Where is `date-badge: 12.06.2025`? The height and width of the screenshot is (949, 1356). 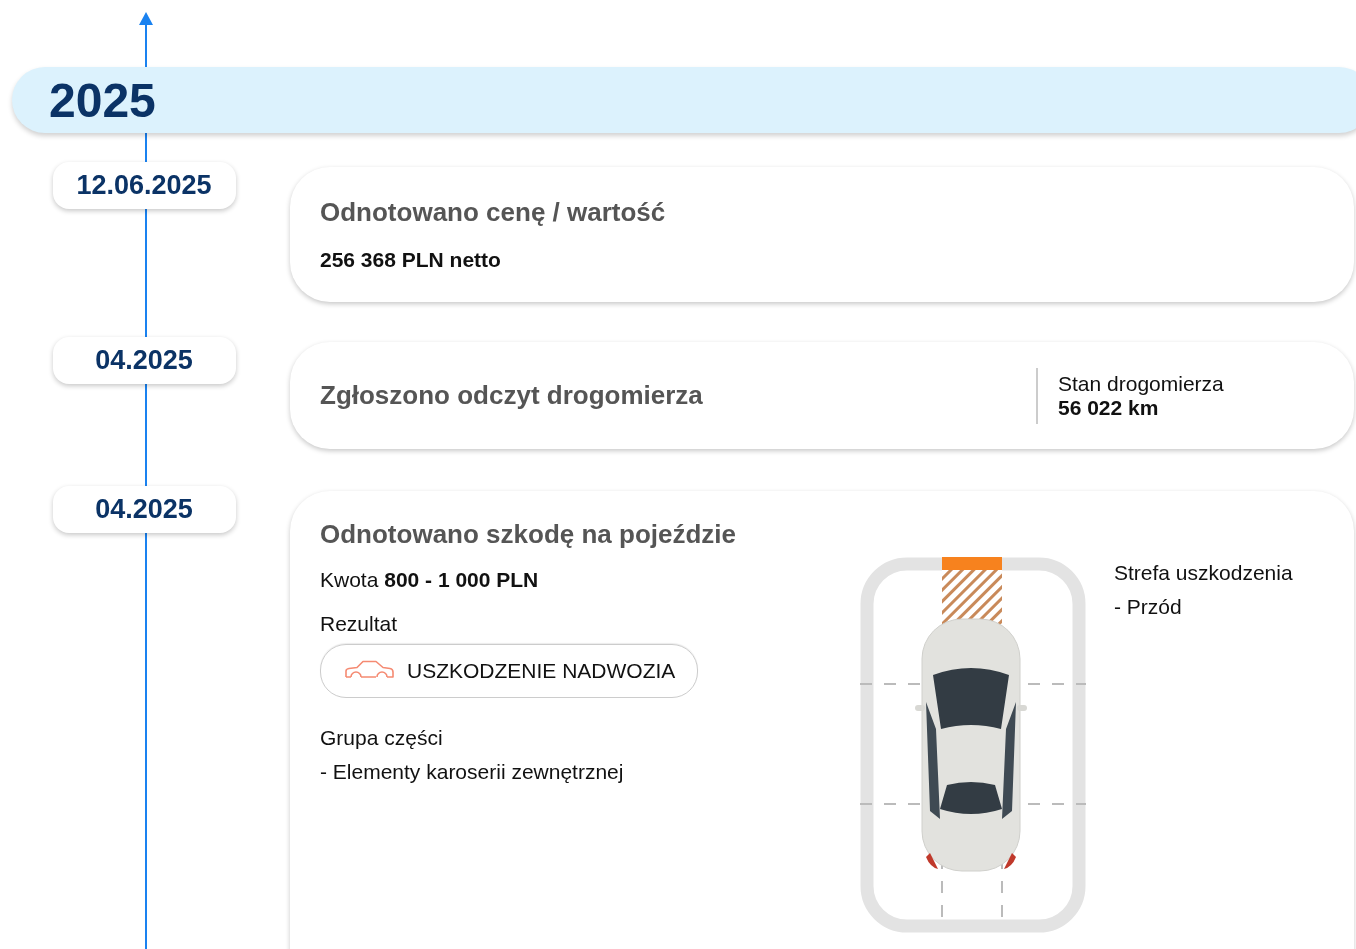 date-badge: 12.06.2025 is located at coordinates (144, 185).